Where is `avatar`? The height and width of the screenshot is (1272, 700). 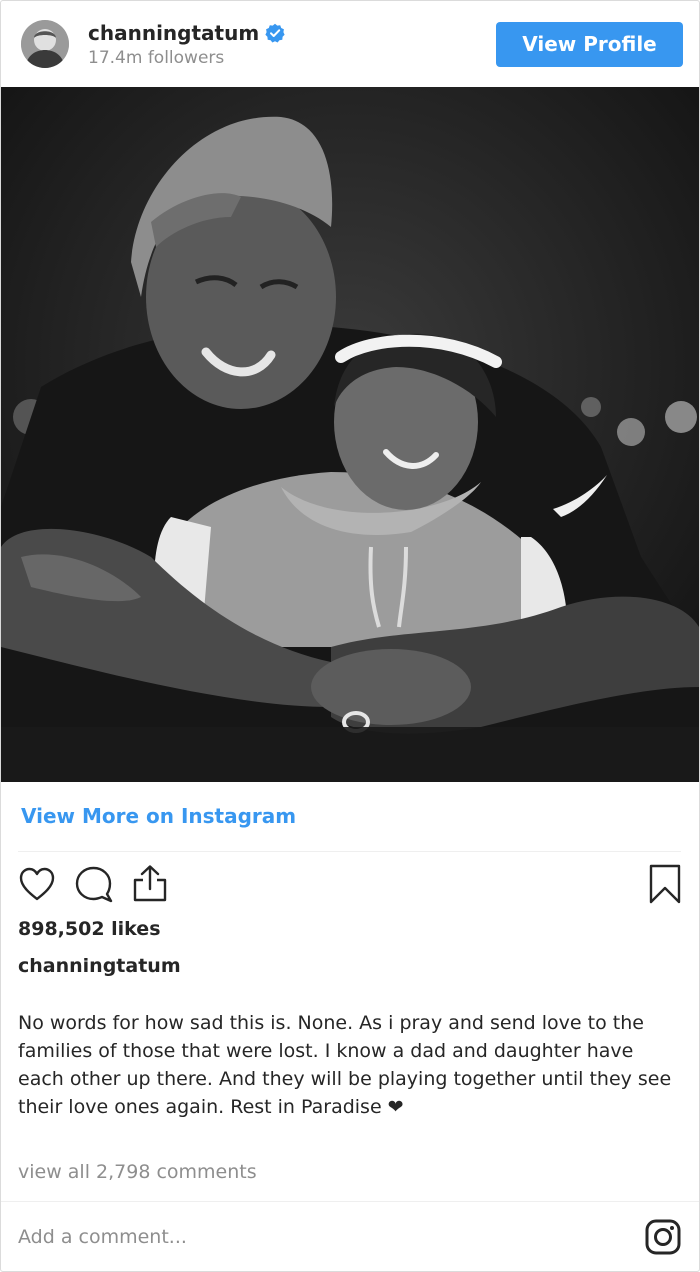
avatar is located at coordinates (45, 44).